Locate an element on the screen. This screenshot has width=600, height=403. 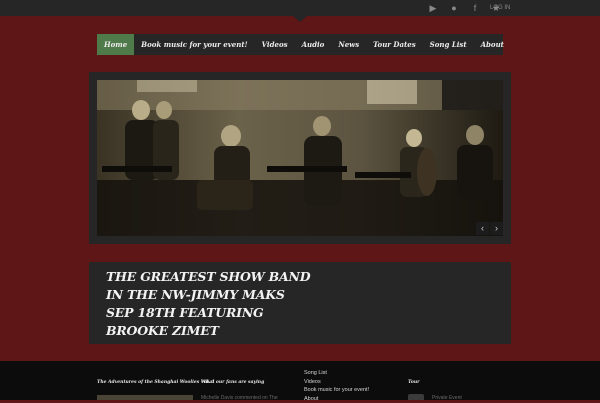
footer-col4-title: Tour is located at coordinates (413, 383).